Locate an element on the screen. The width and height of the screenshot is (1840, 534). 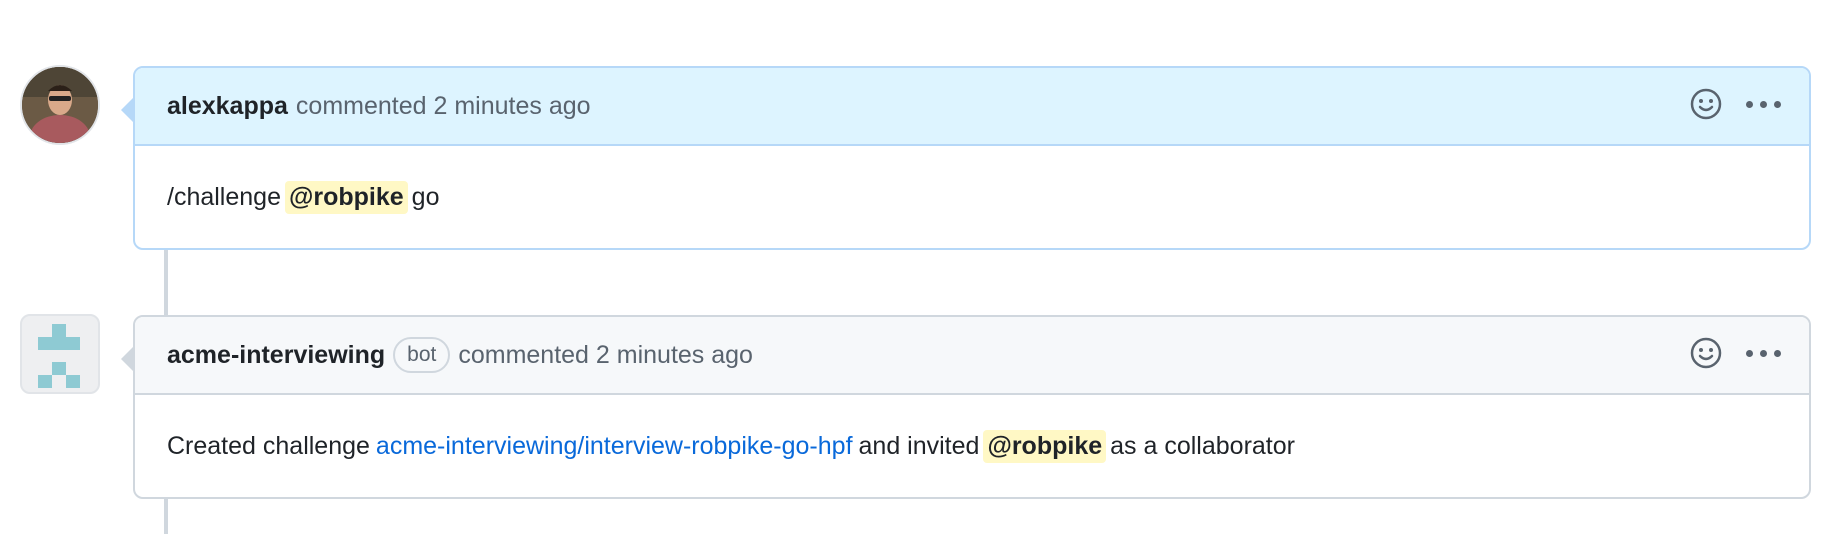
avatar-acme-interviewing is located at coordinates (60, 354).